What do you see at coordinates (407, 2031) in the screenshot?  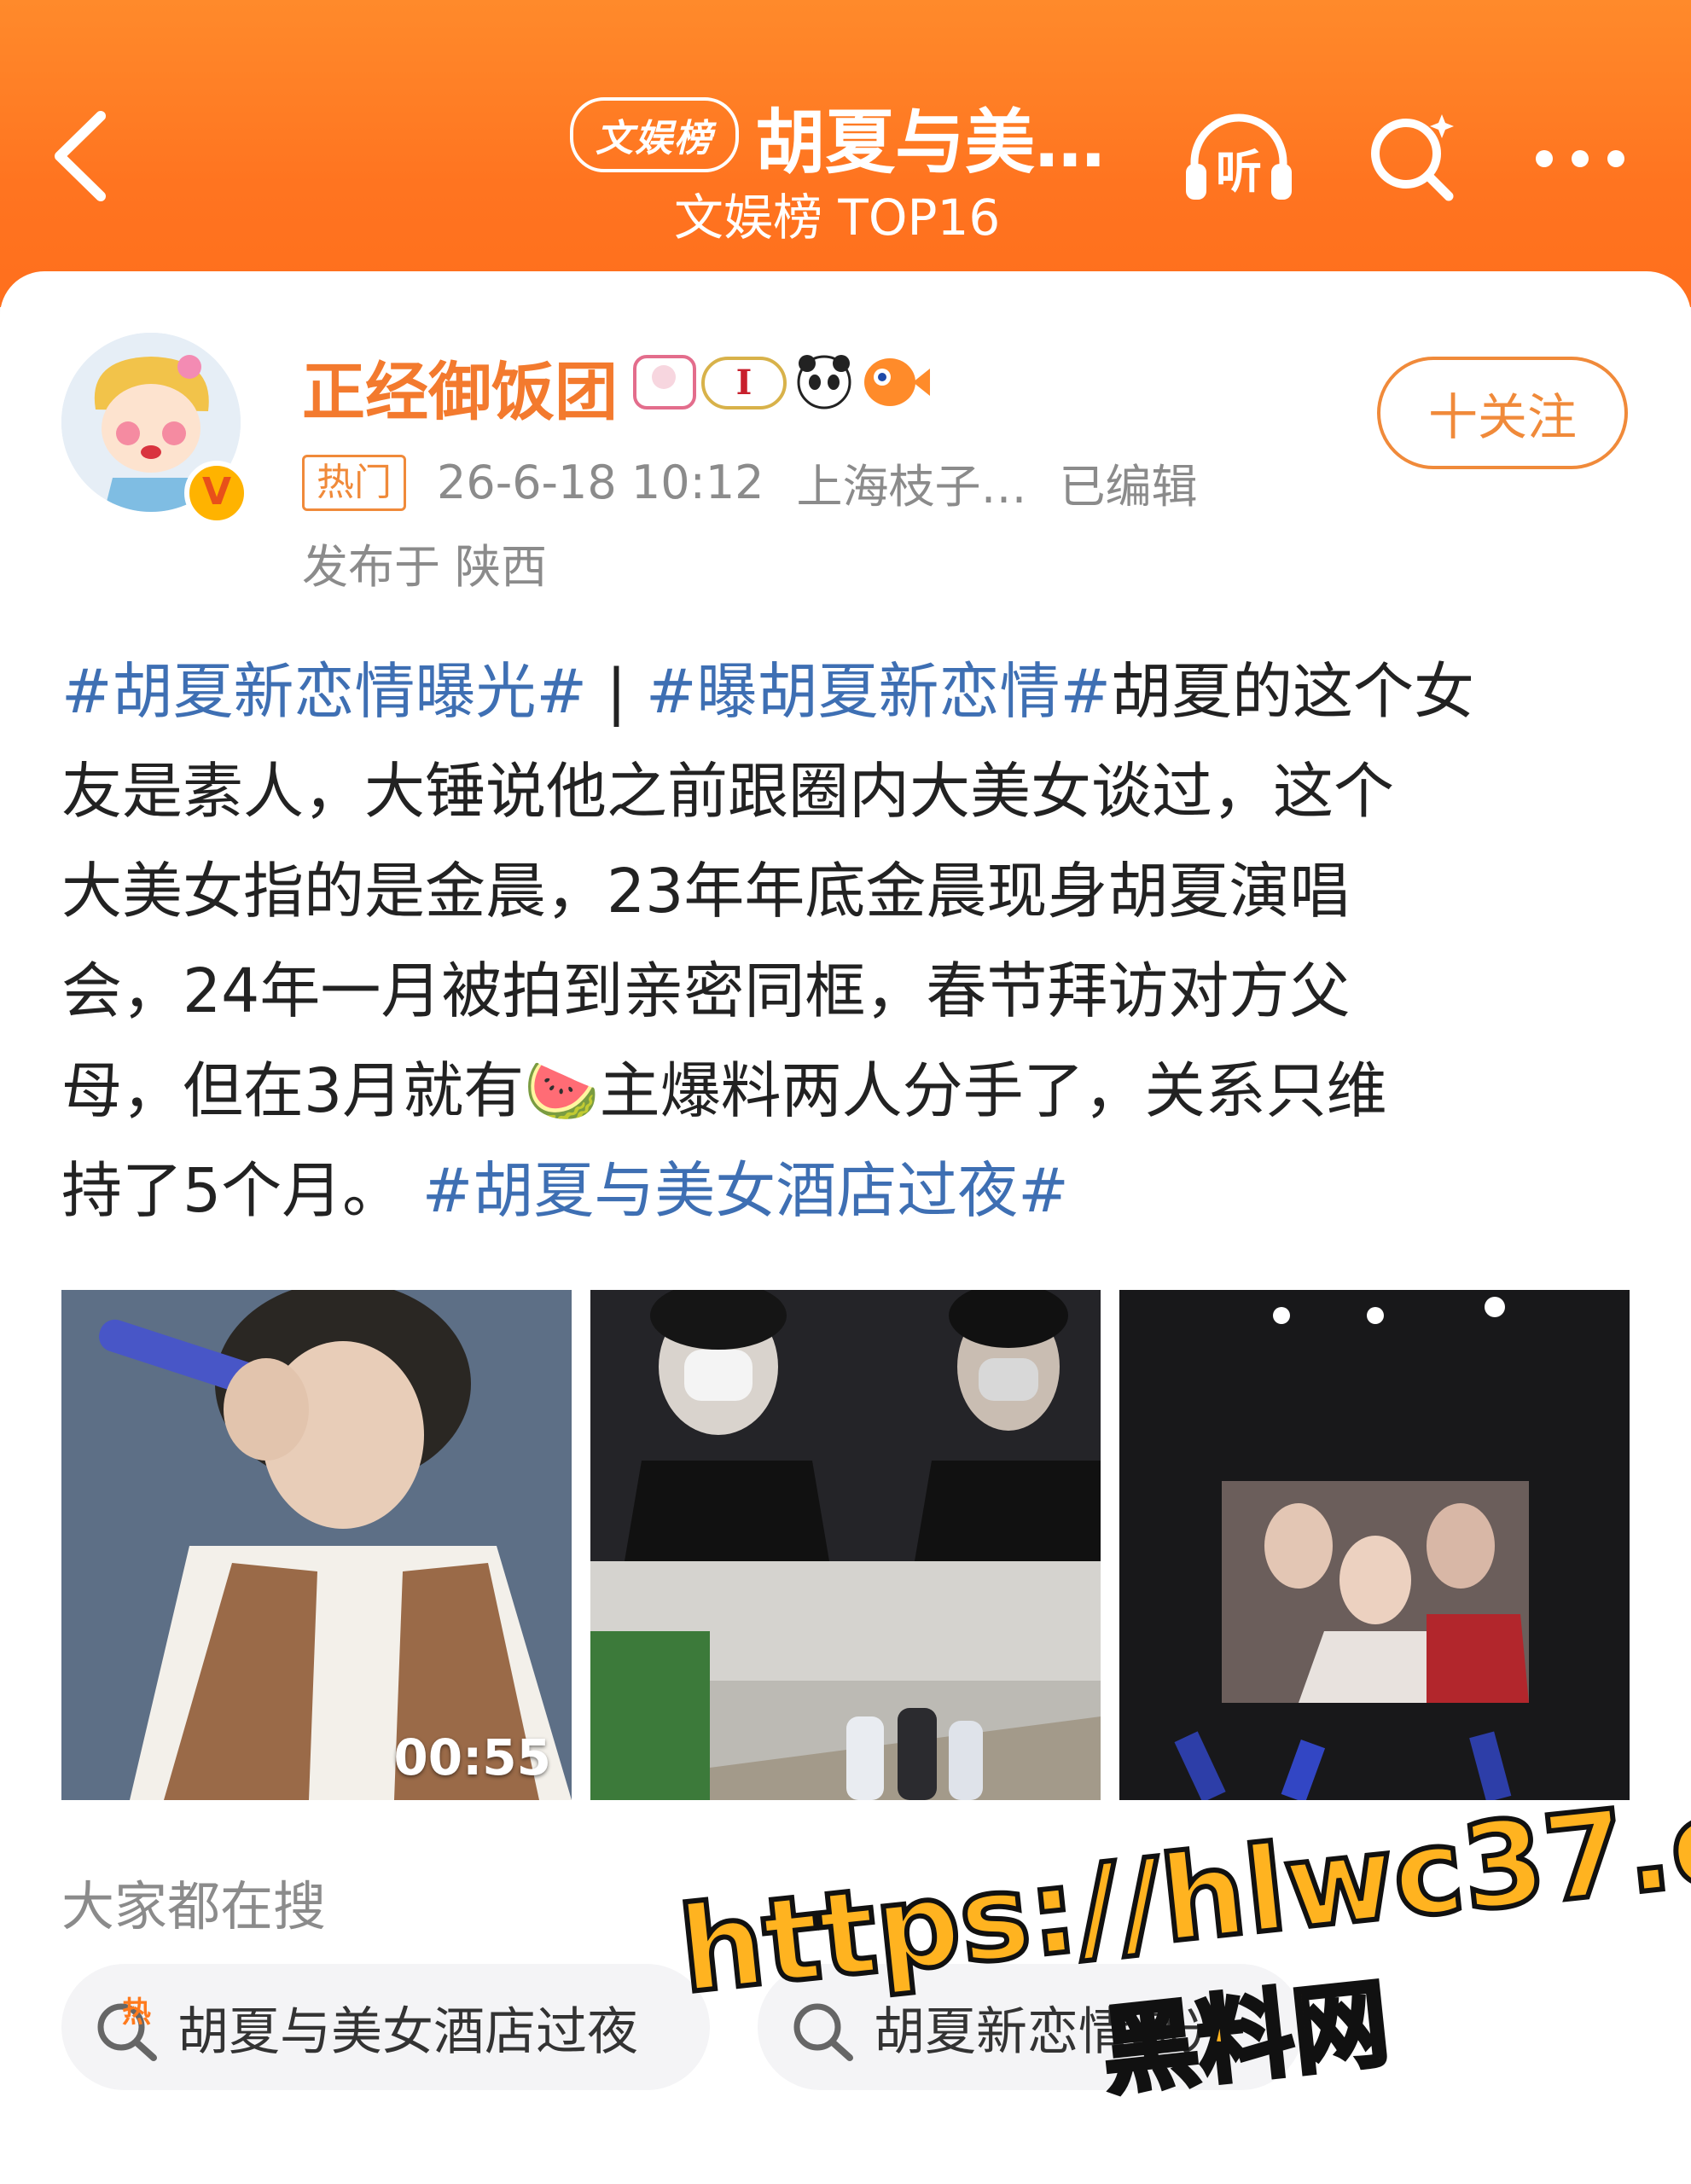 I see `trending-search-label: 胡夏与美女酒店过夜` at bounding box center [407, 2031].